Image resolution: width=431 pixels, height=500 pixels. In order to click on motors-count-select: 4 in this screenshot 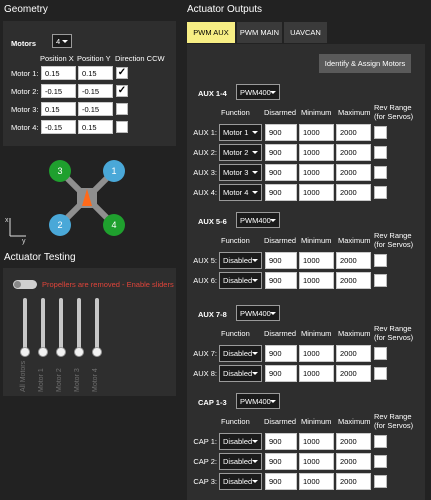, I will do `click(62, 41)`.